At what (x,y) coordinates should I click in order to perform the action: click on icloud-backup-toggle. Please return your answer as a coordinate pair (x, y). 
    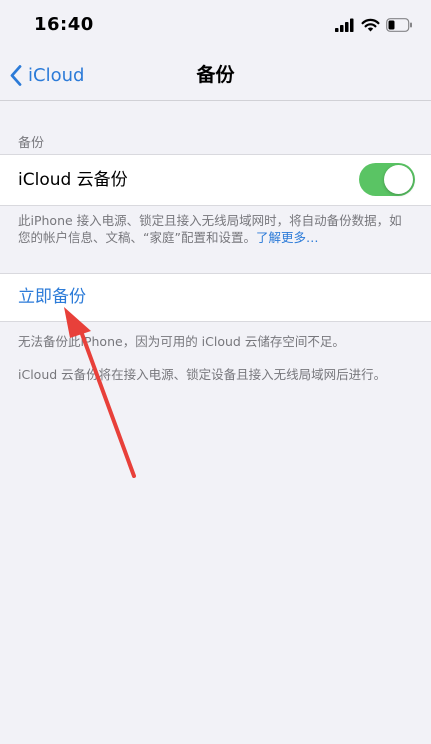
    Looking at the image, I should click on (387, 179).